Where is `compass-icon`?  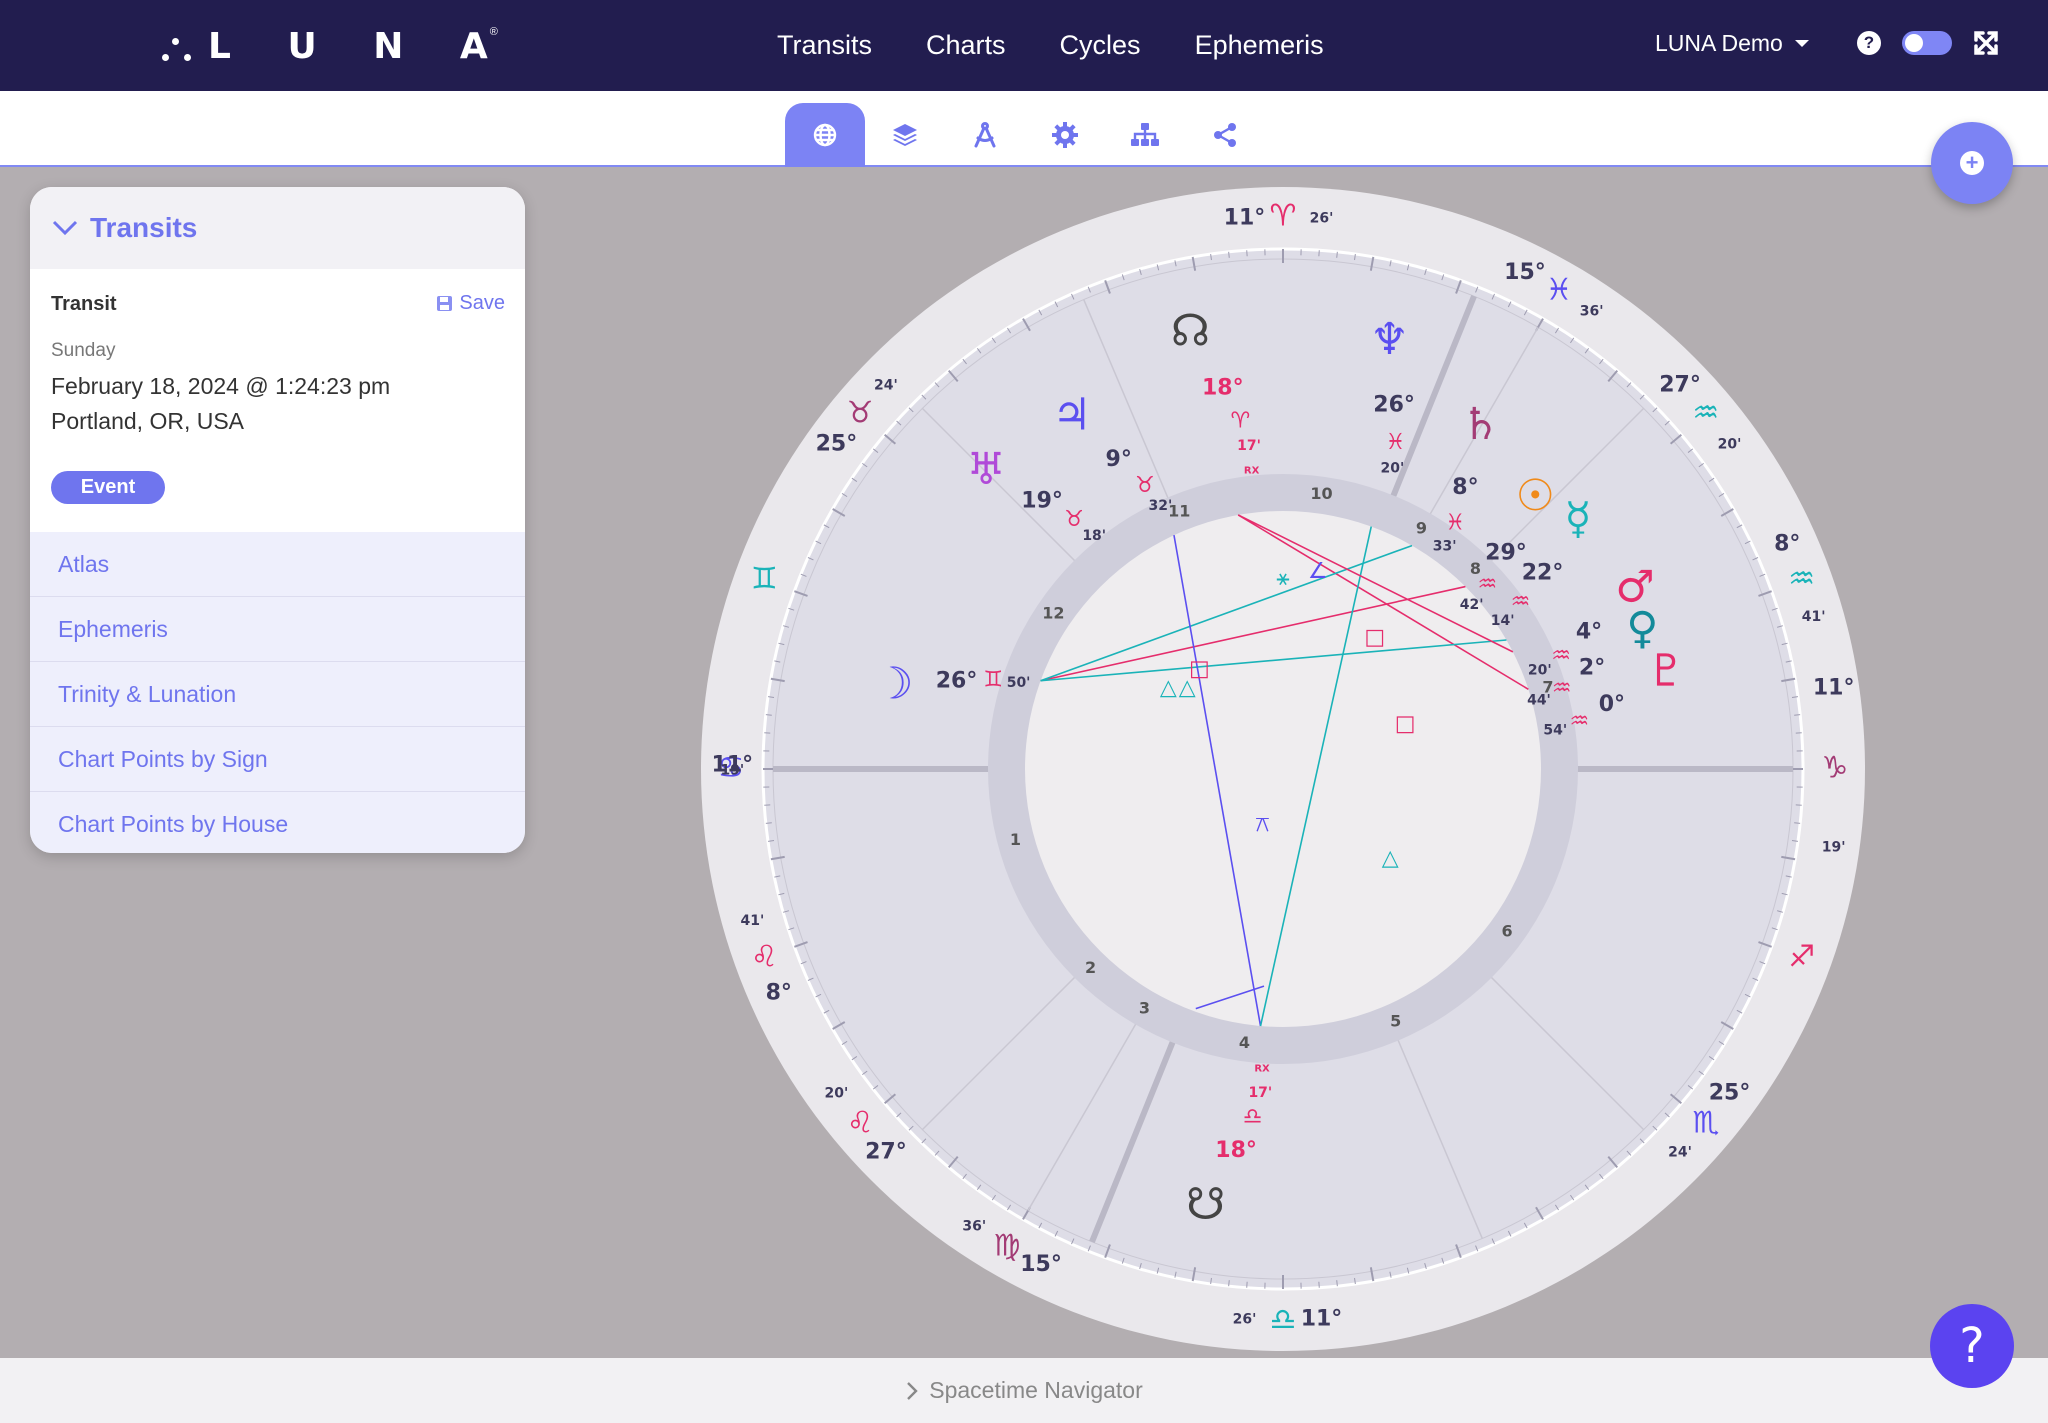
compass-icon is located at coordinates (985, 135).